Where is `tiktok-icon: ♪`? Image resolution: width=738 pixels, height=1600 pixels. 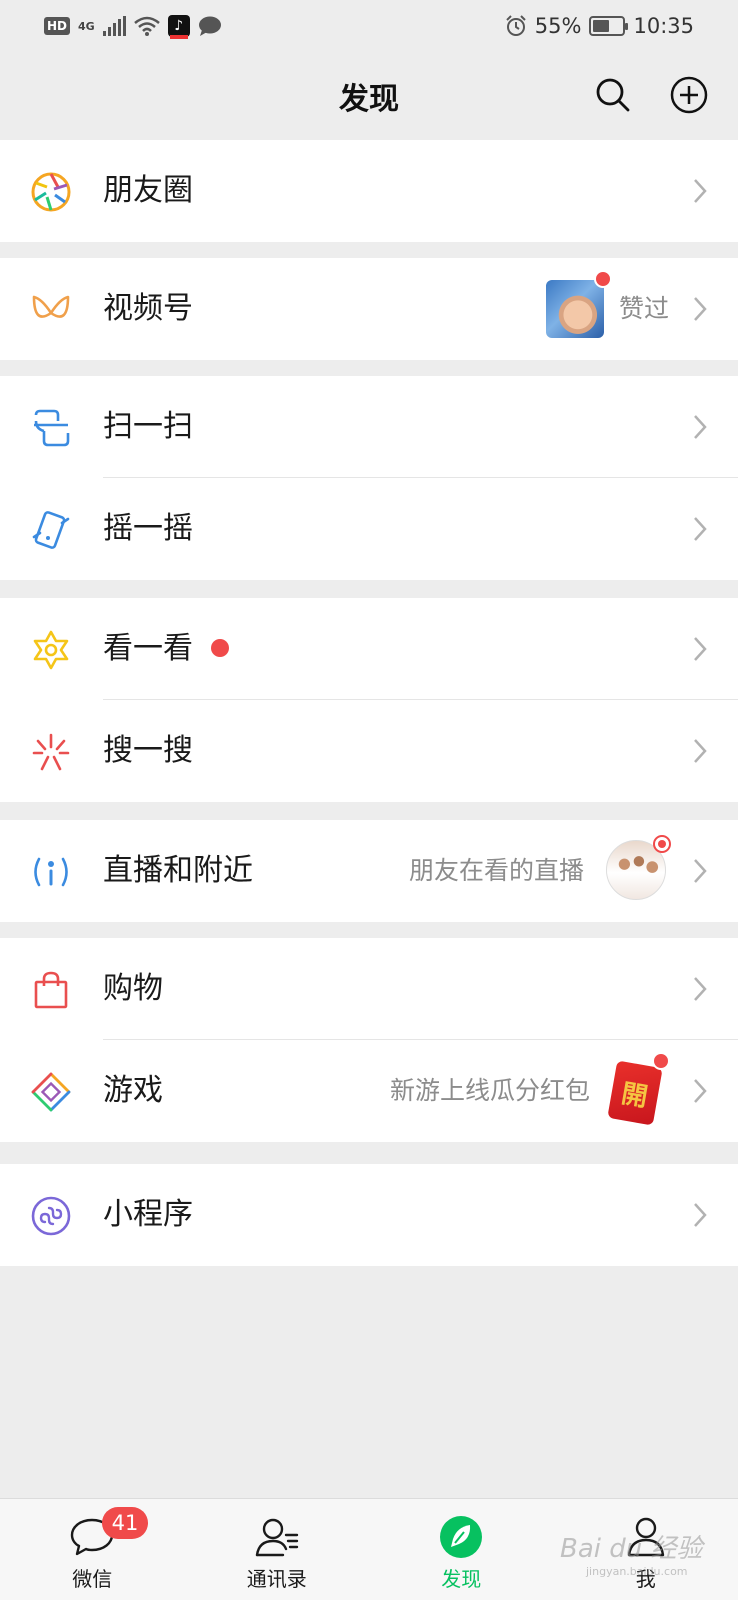 tiktok-icon: ♪ is located at coordinates (178, 27).